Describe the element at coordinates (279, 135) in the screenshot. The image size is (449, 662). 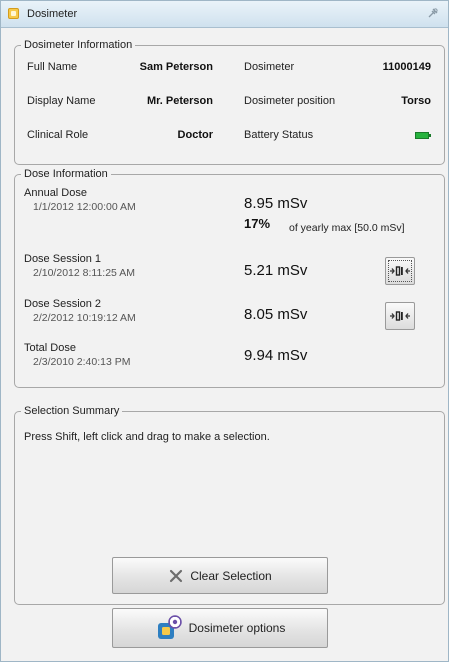
I see `battery-status-label: Battery Status` at that location.